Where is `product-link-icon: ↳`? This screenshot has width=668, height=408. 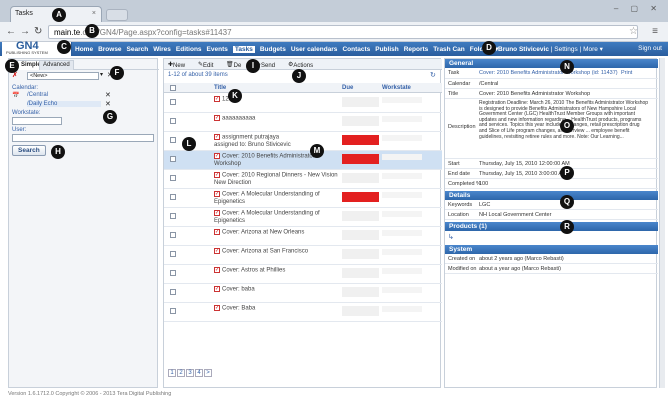 product-link-icon: ↳ is located at coordinates (451, 237).